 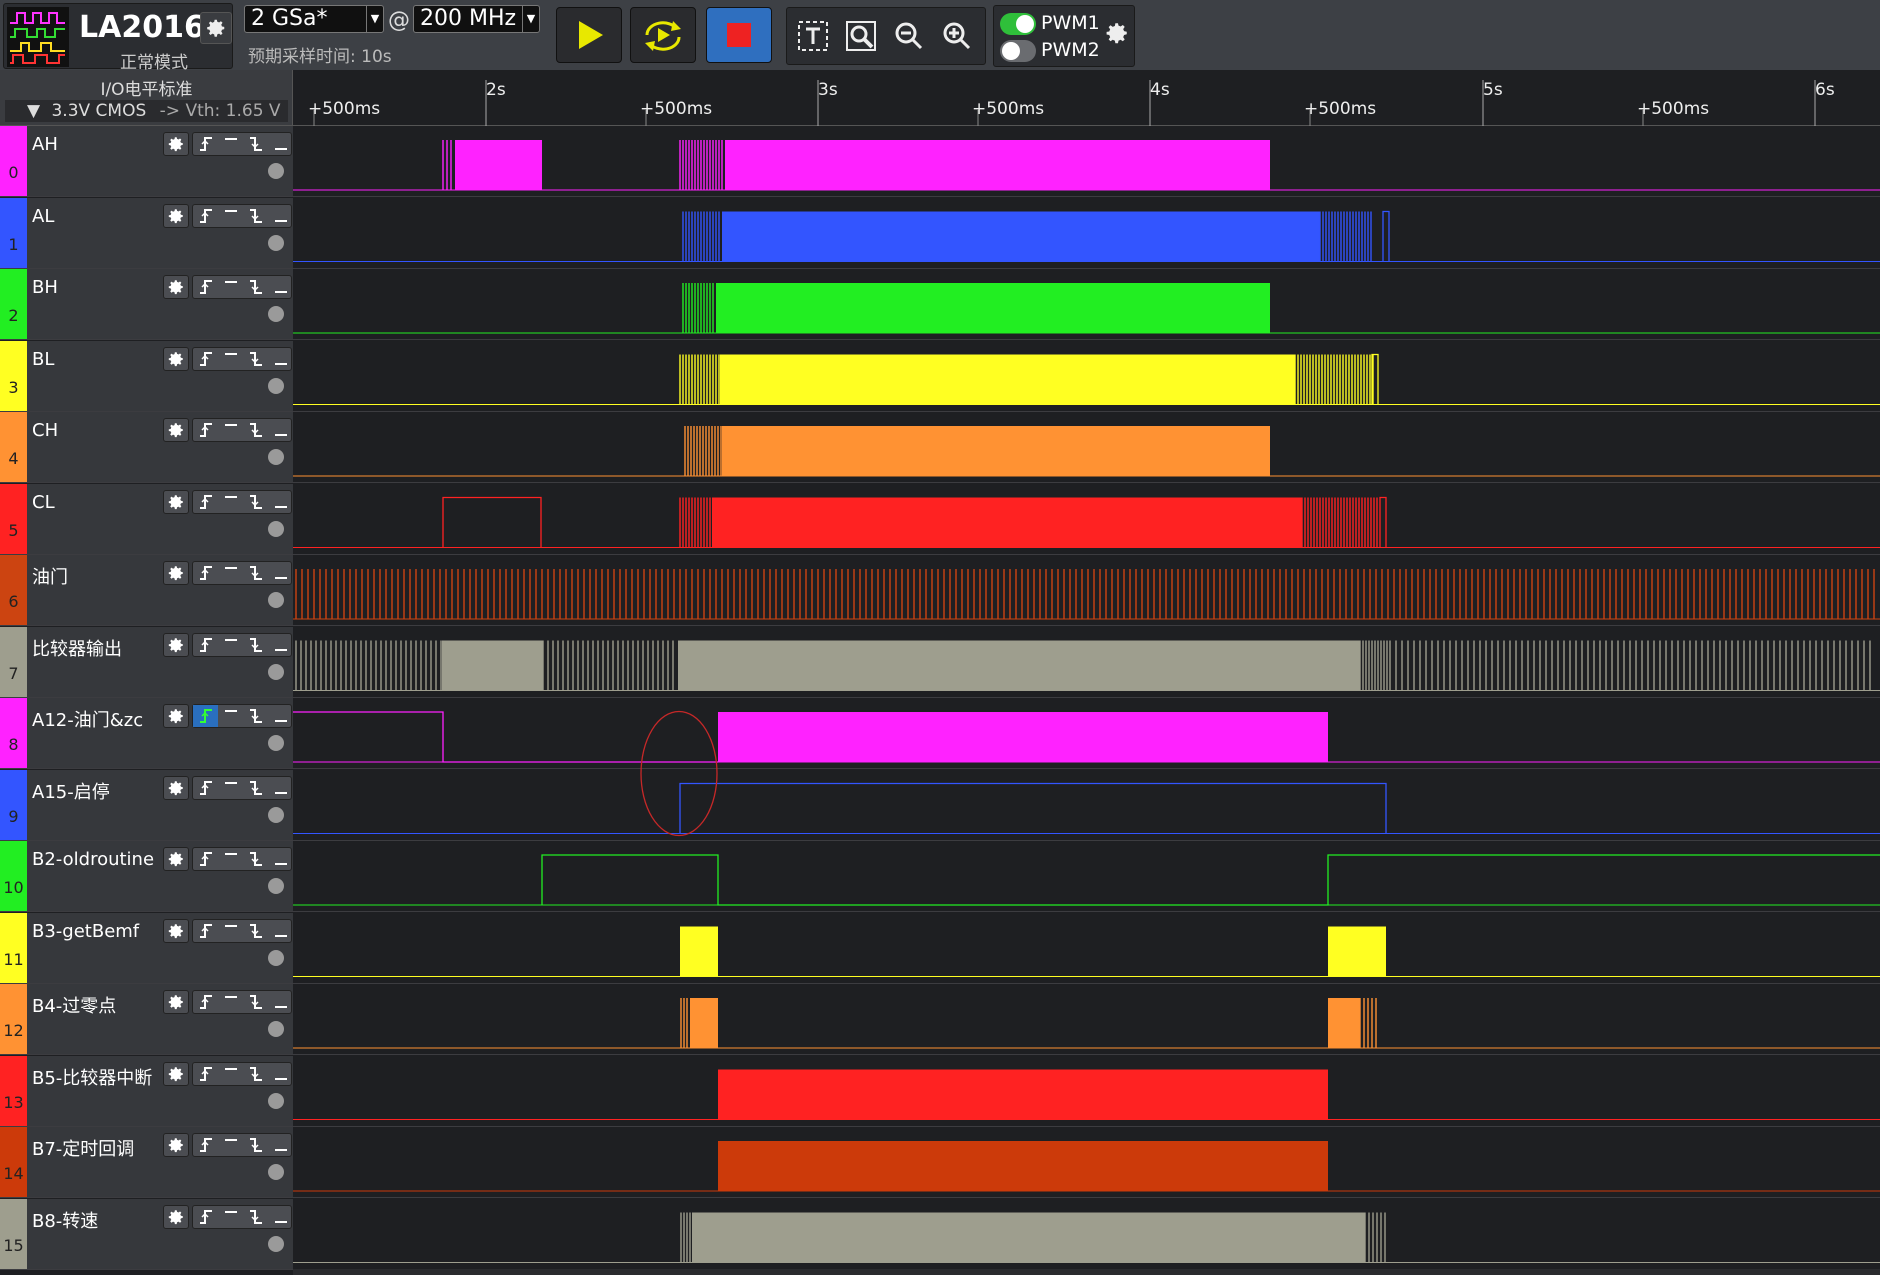 What do you see at coordinates (85, 931) in the screenshot?
I see `channel-name: B3-getBemf` at bounding box center [85, 931].